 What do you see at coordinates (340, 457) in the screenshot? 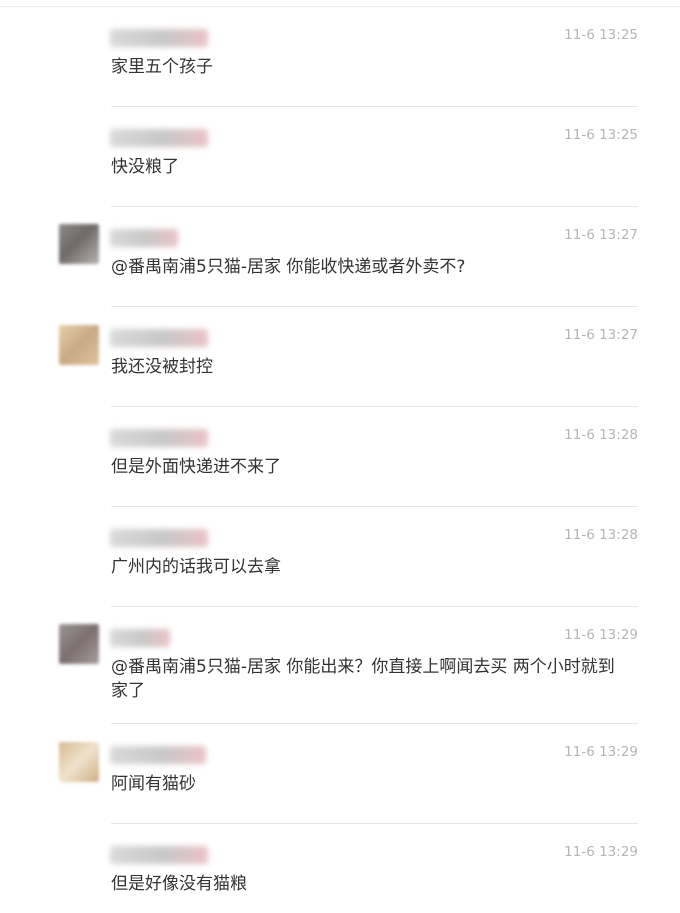
I see `comment-item: 11-6 13:28 但是外面快递进不来了` at bounding box center [340, 457].